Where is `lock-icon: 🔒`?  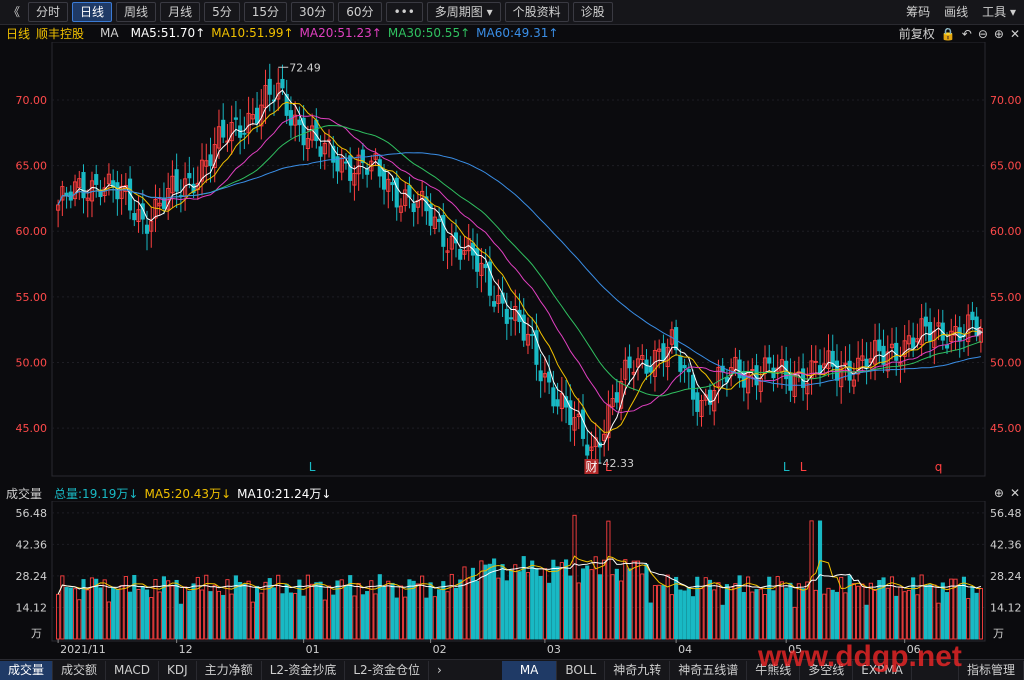
lock-icon: 🔒 is located at coordinates (948, 34).